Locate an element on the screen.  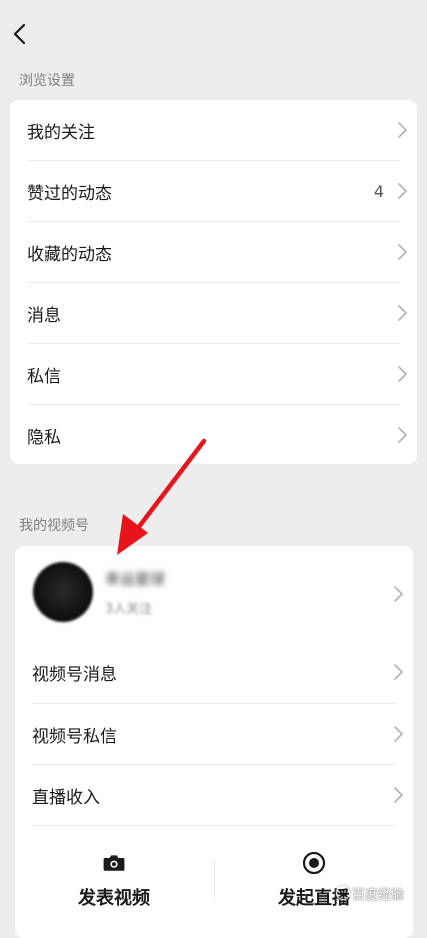
back-button is located at coordinates (20, 34).